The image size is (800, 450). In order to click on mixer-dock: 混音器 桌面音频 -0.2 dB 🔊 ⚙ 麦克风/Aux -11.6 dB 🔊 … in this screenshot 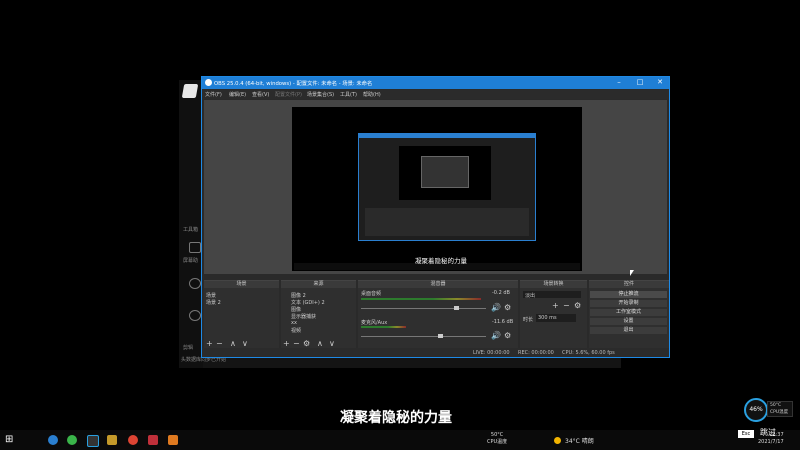, I will do `click(438, 316)`.